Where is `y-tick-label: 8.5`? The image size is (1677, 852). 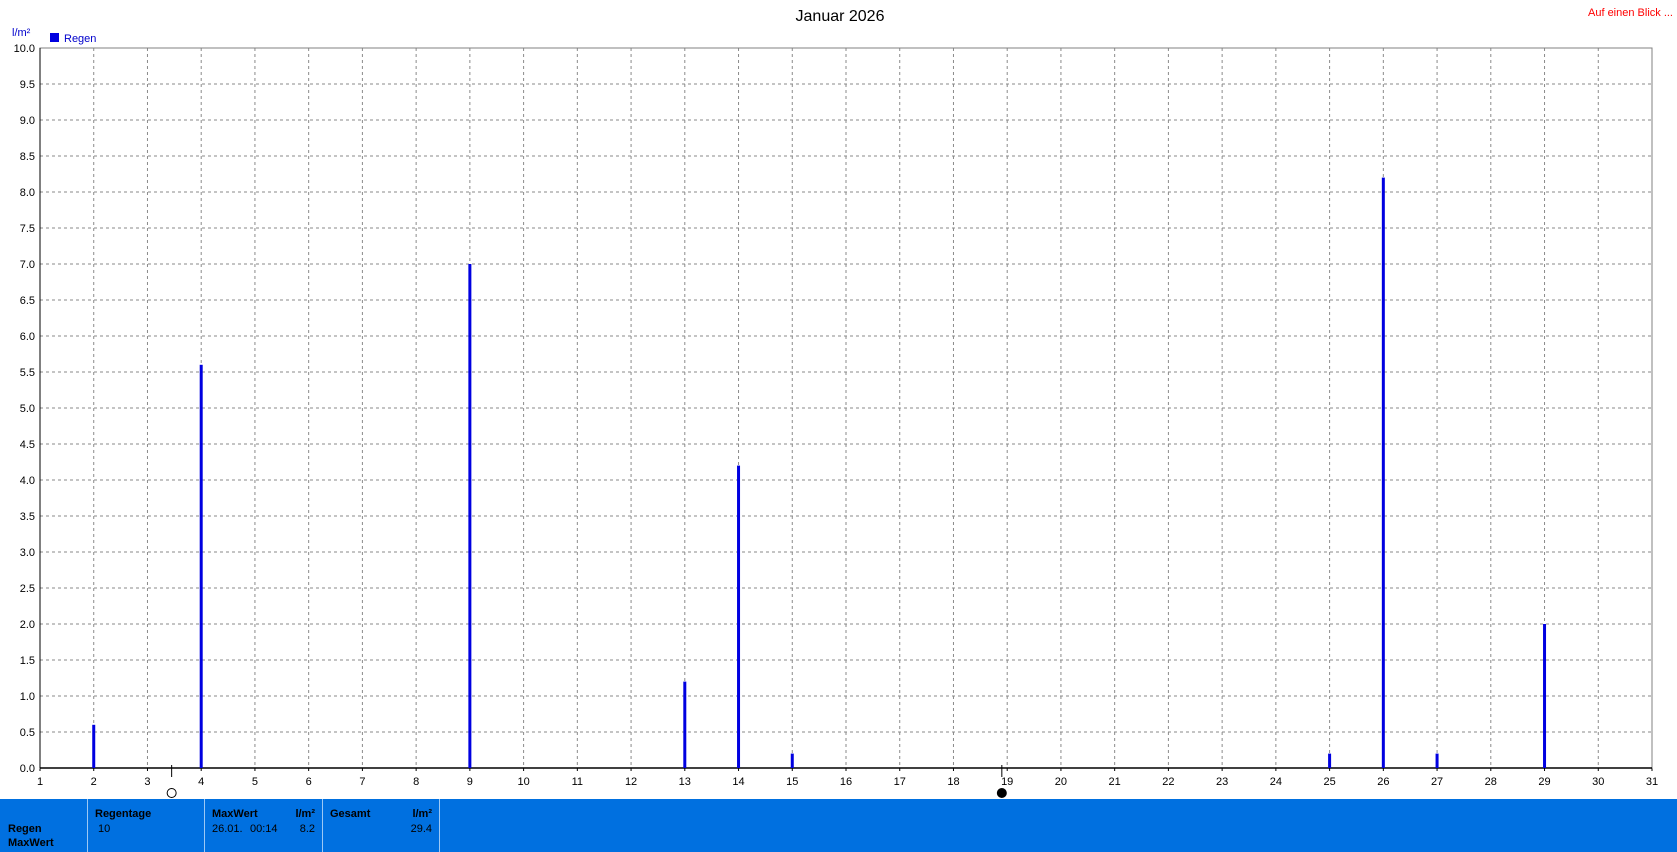
y-tick-label: 8.5 is located at coordinates (27, 157).